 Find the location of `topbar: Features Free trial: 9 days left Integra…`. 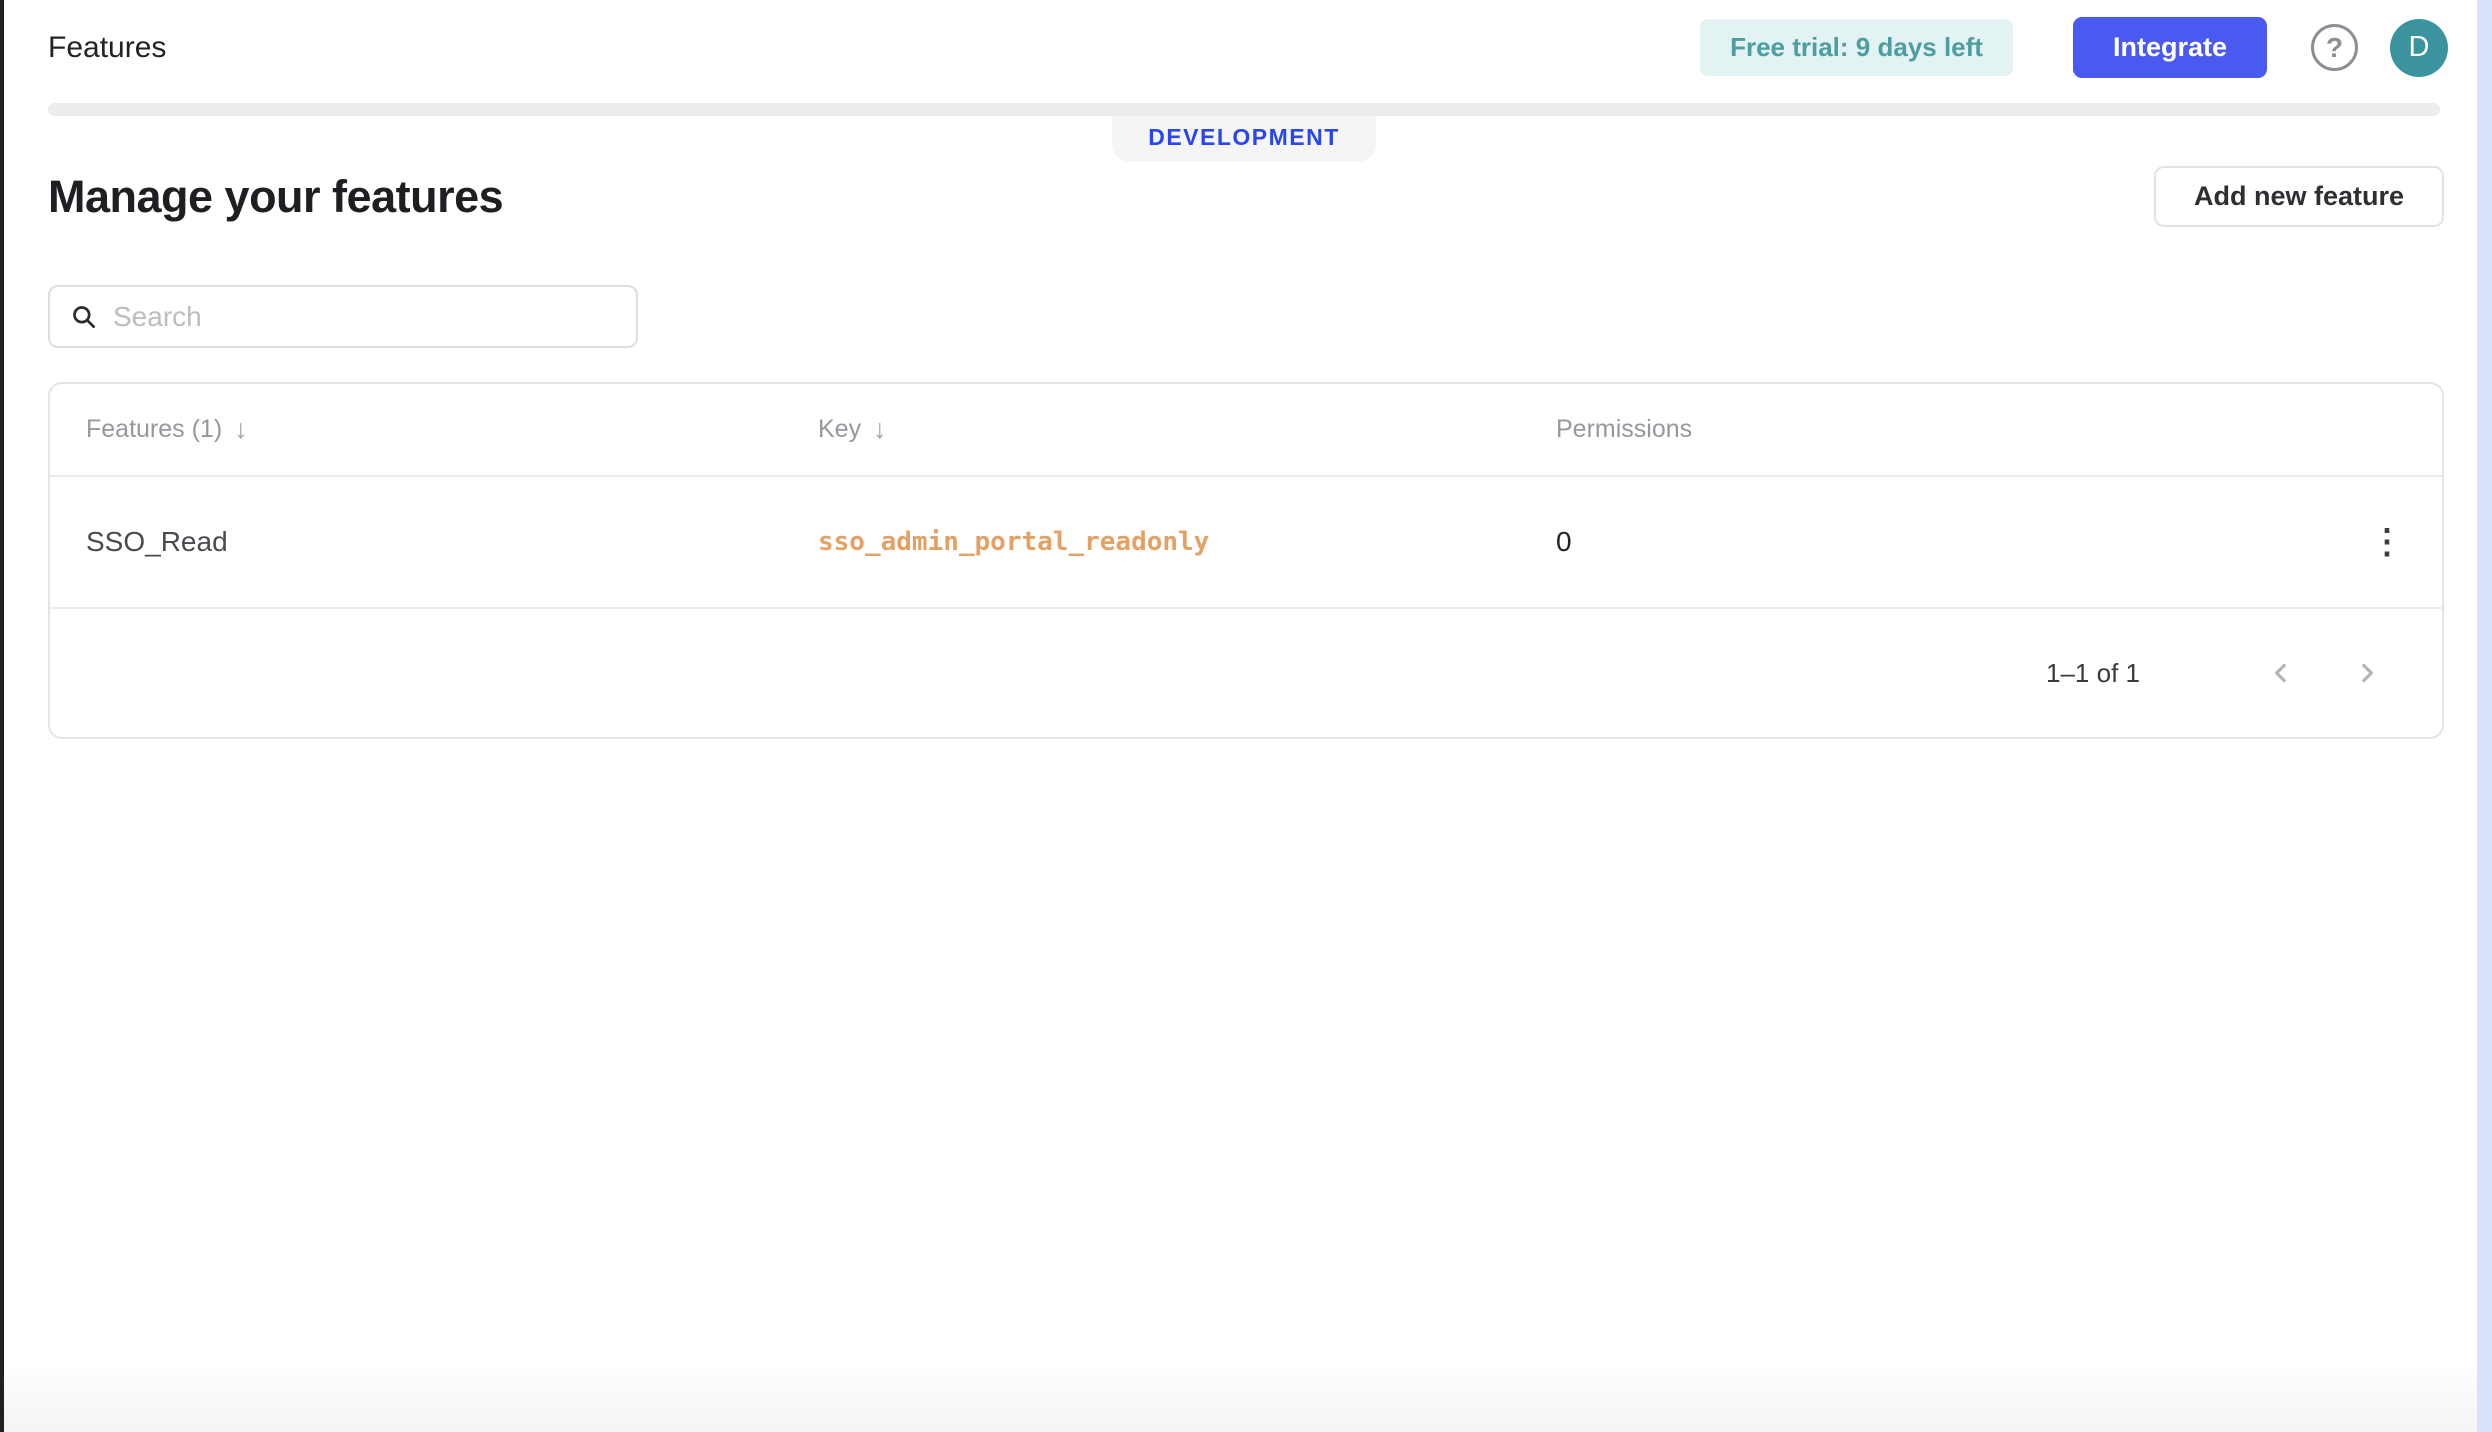

topbar: Features Free trial: 9 days left Integra… is located at coordinates (1246, 47).